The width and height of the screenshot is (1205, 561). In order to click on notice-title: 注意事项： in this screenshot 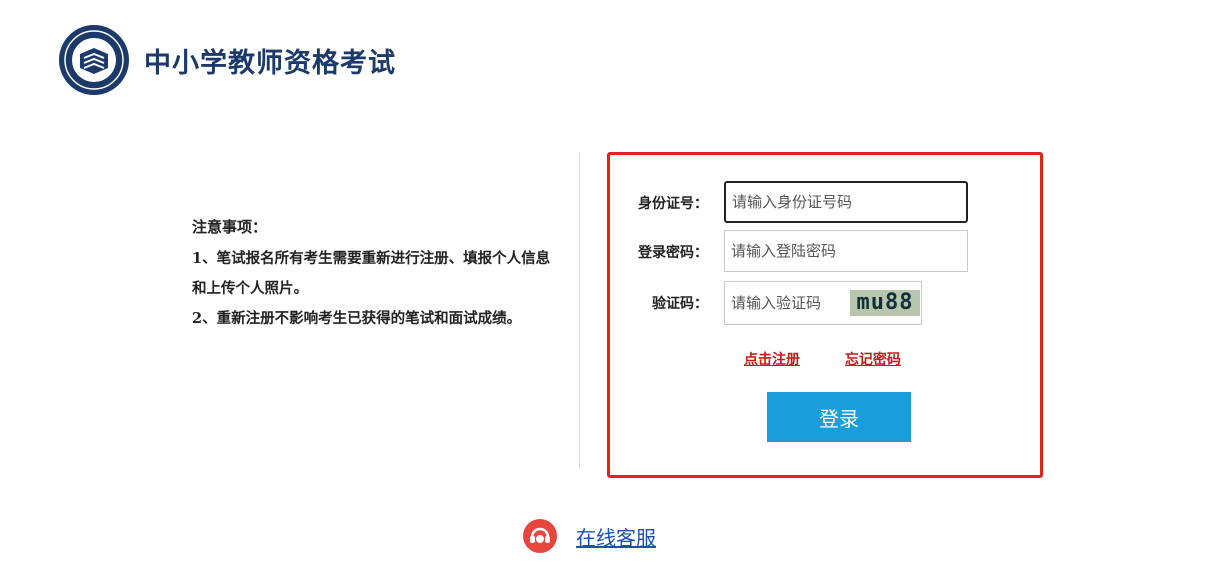, I will do `click(230, 227)`.